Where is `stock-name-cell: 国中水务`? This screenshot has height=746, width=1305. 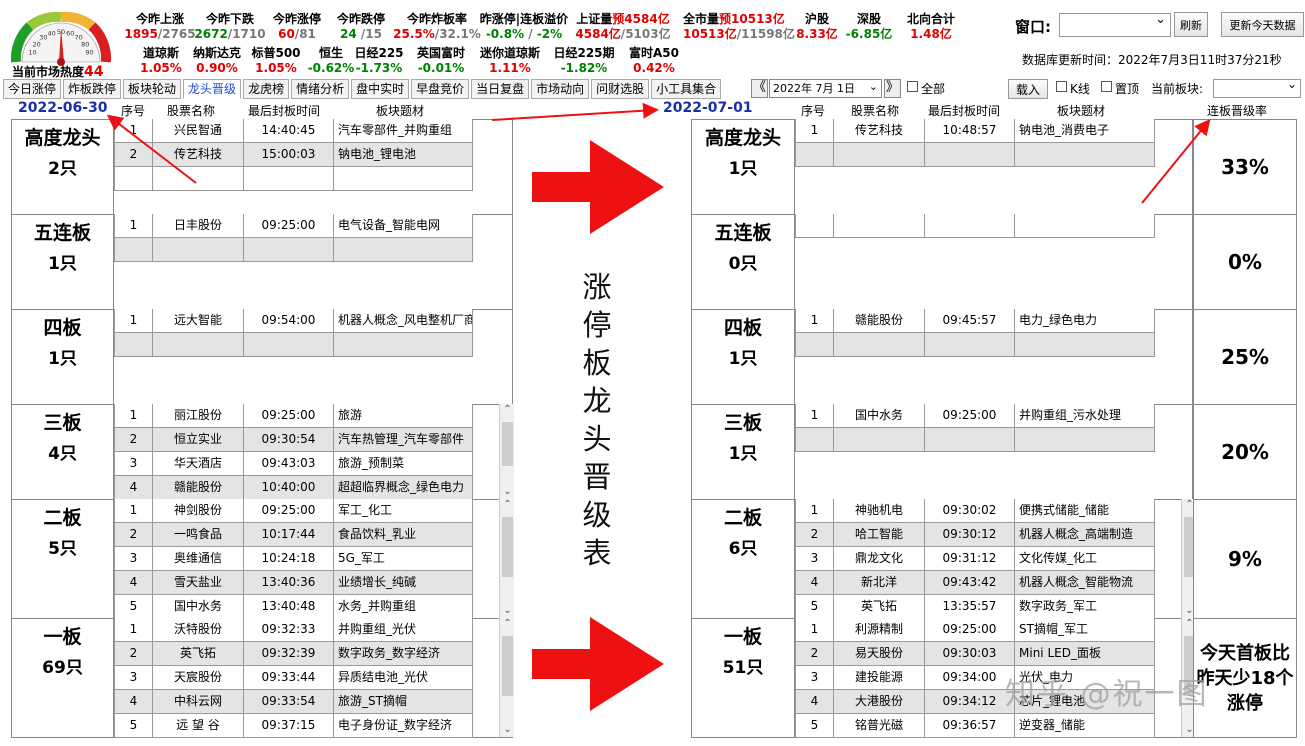 stock-name-cell: 国中水务 is located at coordinates (879, 416).